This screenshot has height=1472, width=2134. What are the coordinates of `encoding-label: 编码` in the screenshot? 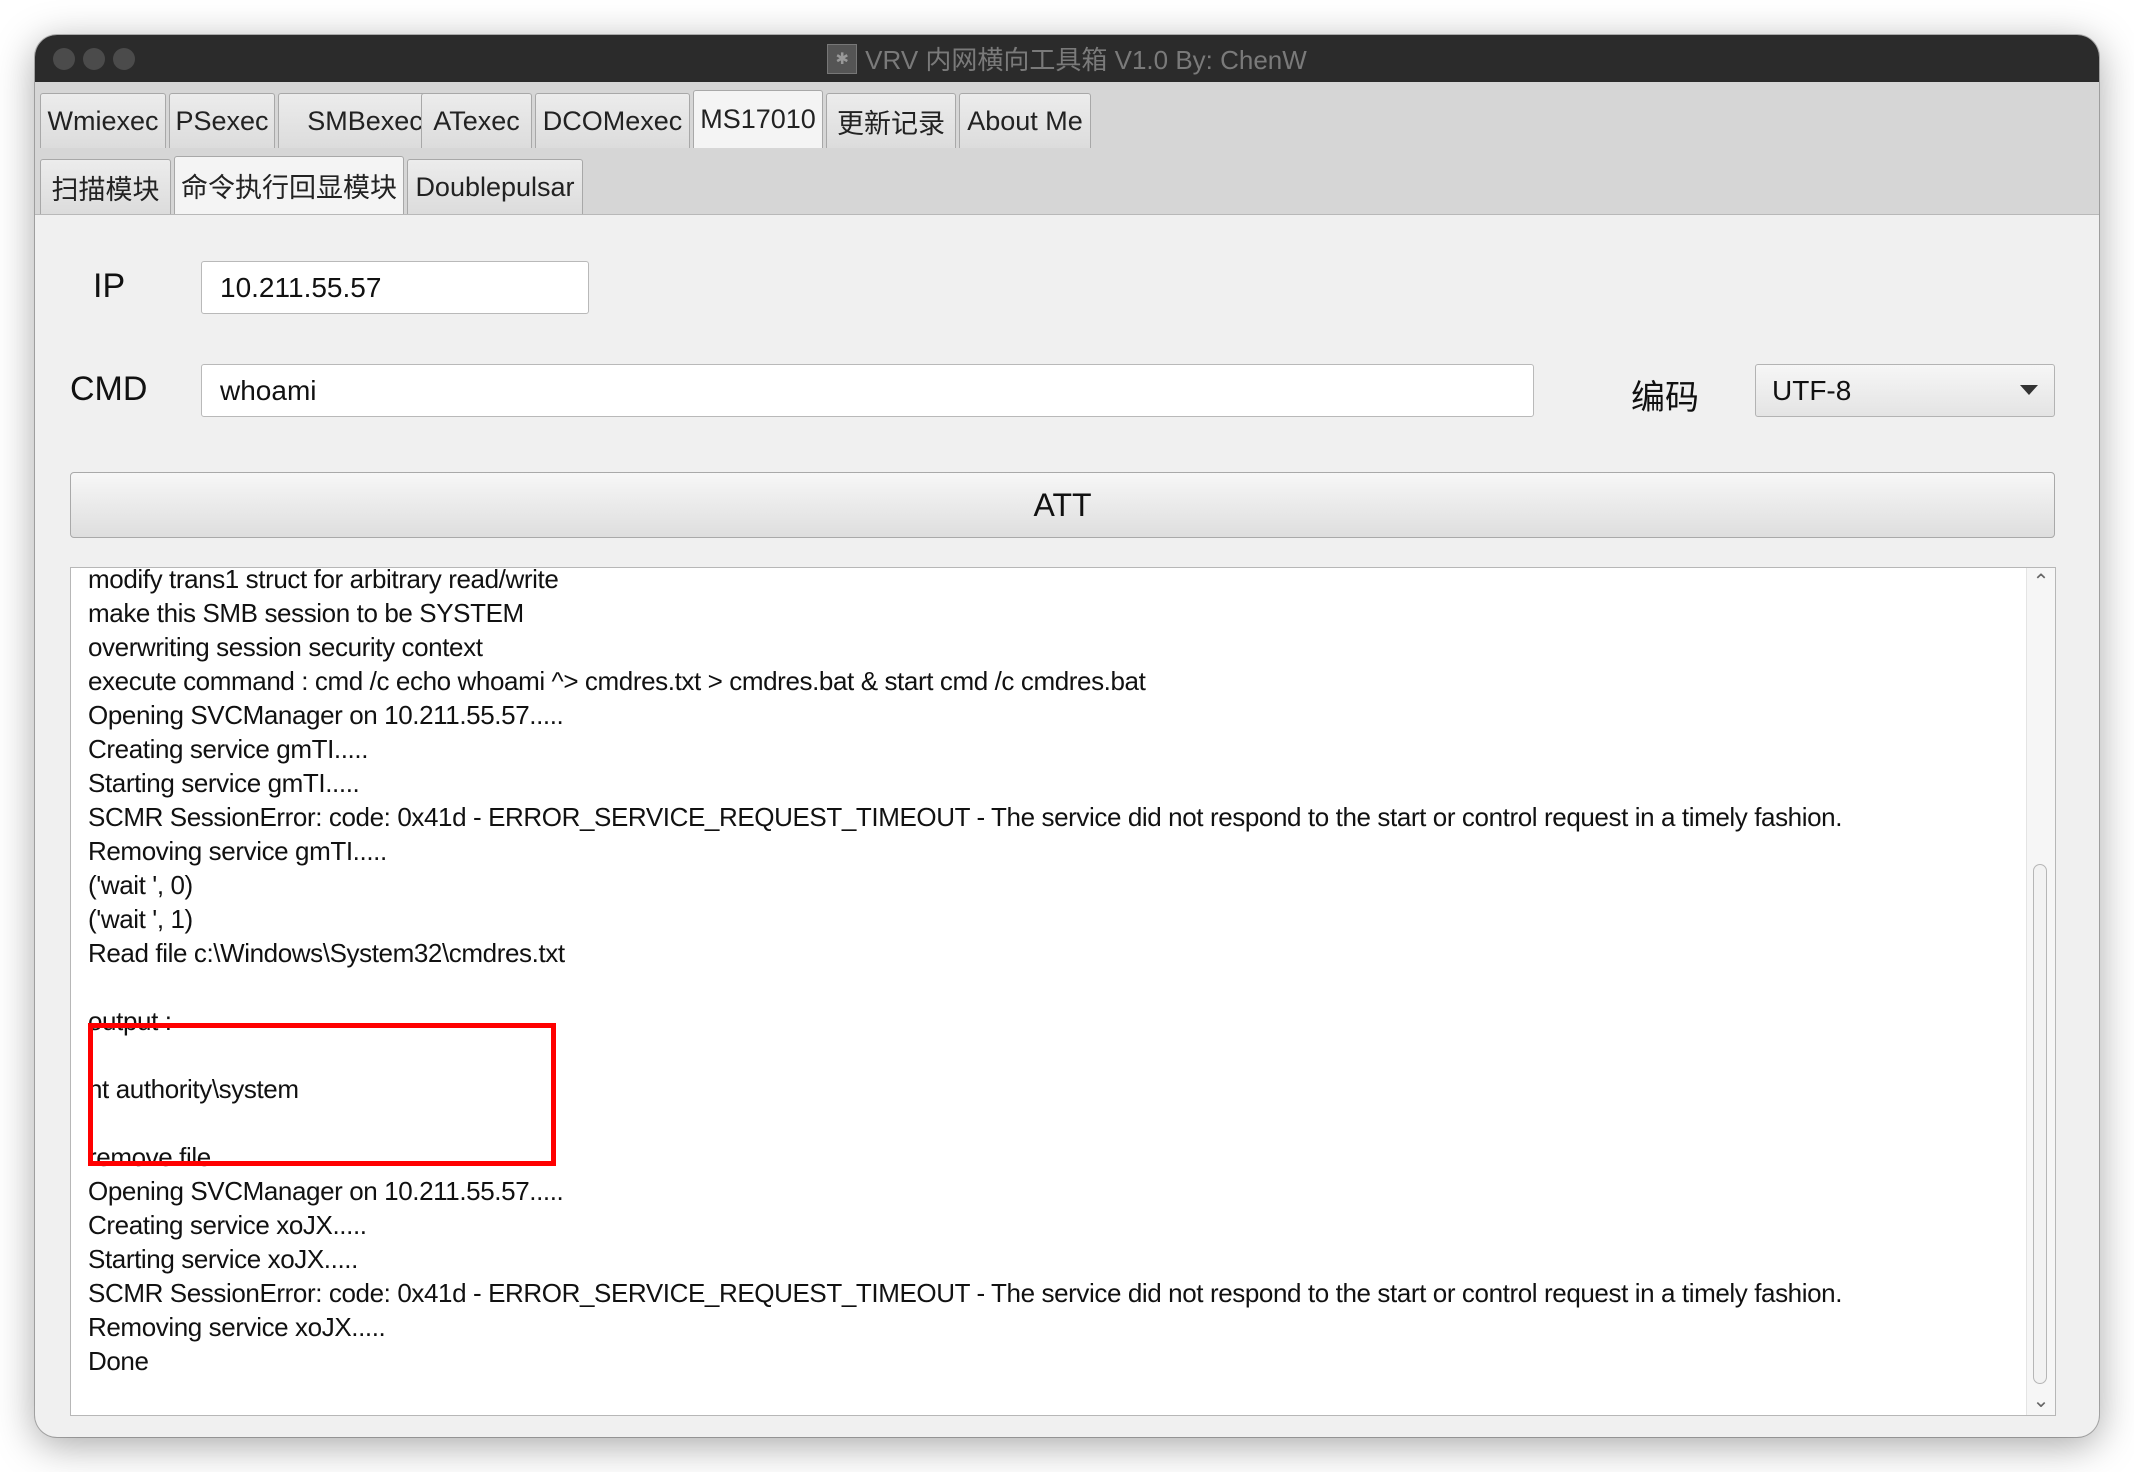 It's located at (1665, 398).